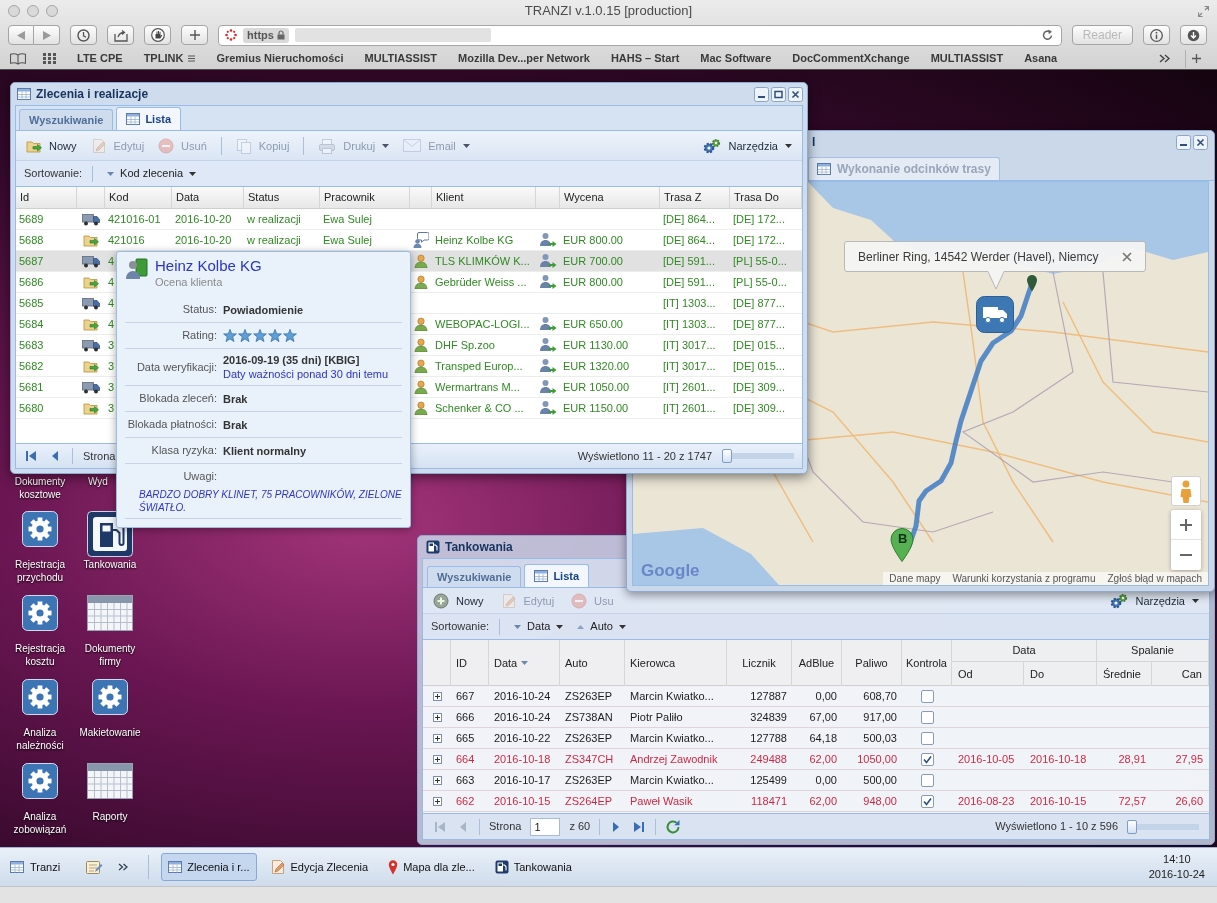  Describe the element at coordinates (152, 173) in the screenshot. I see `sort-button: Kod zlecenia` at that location.